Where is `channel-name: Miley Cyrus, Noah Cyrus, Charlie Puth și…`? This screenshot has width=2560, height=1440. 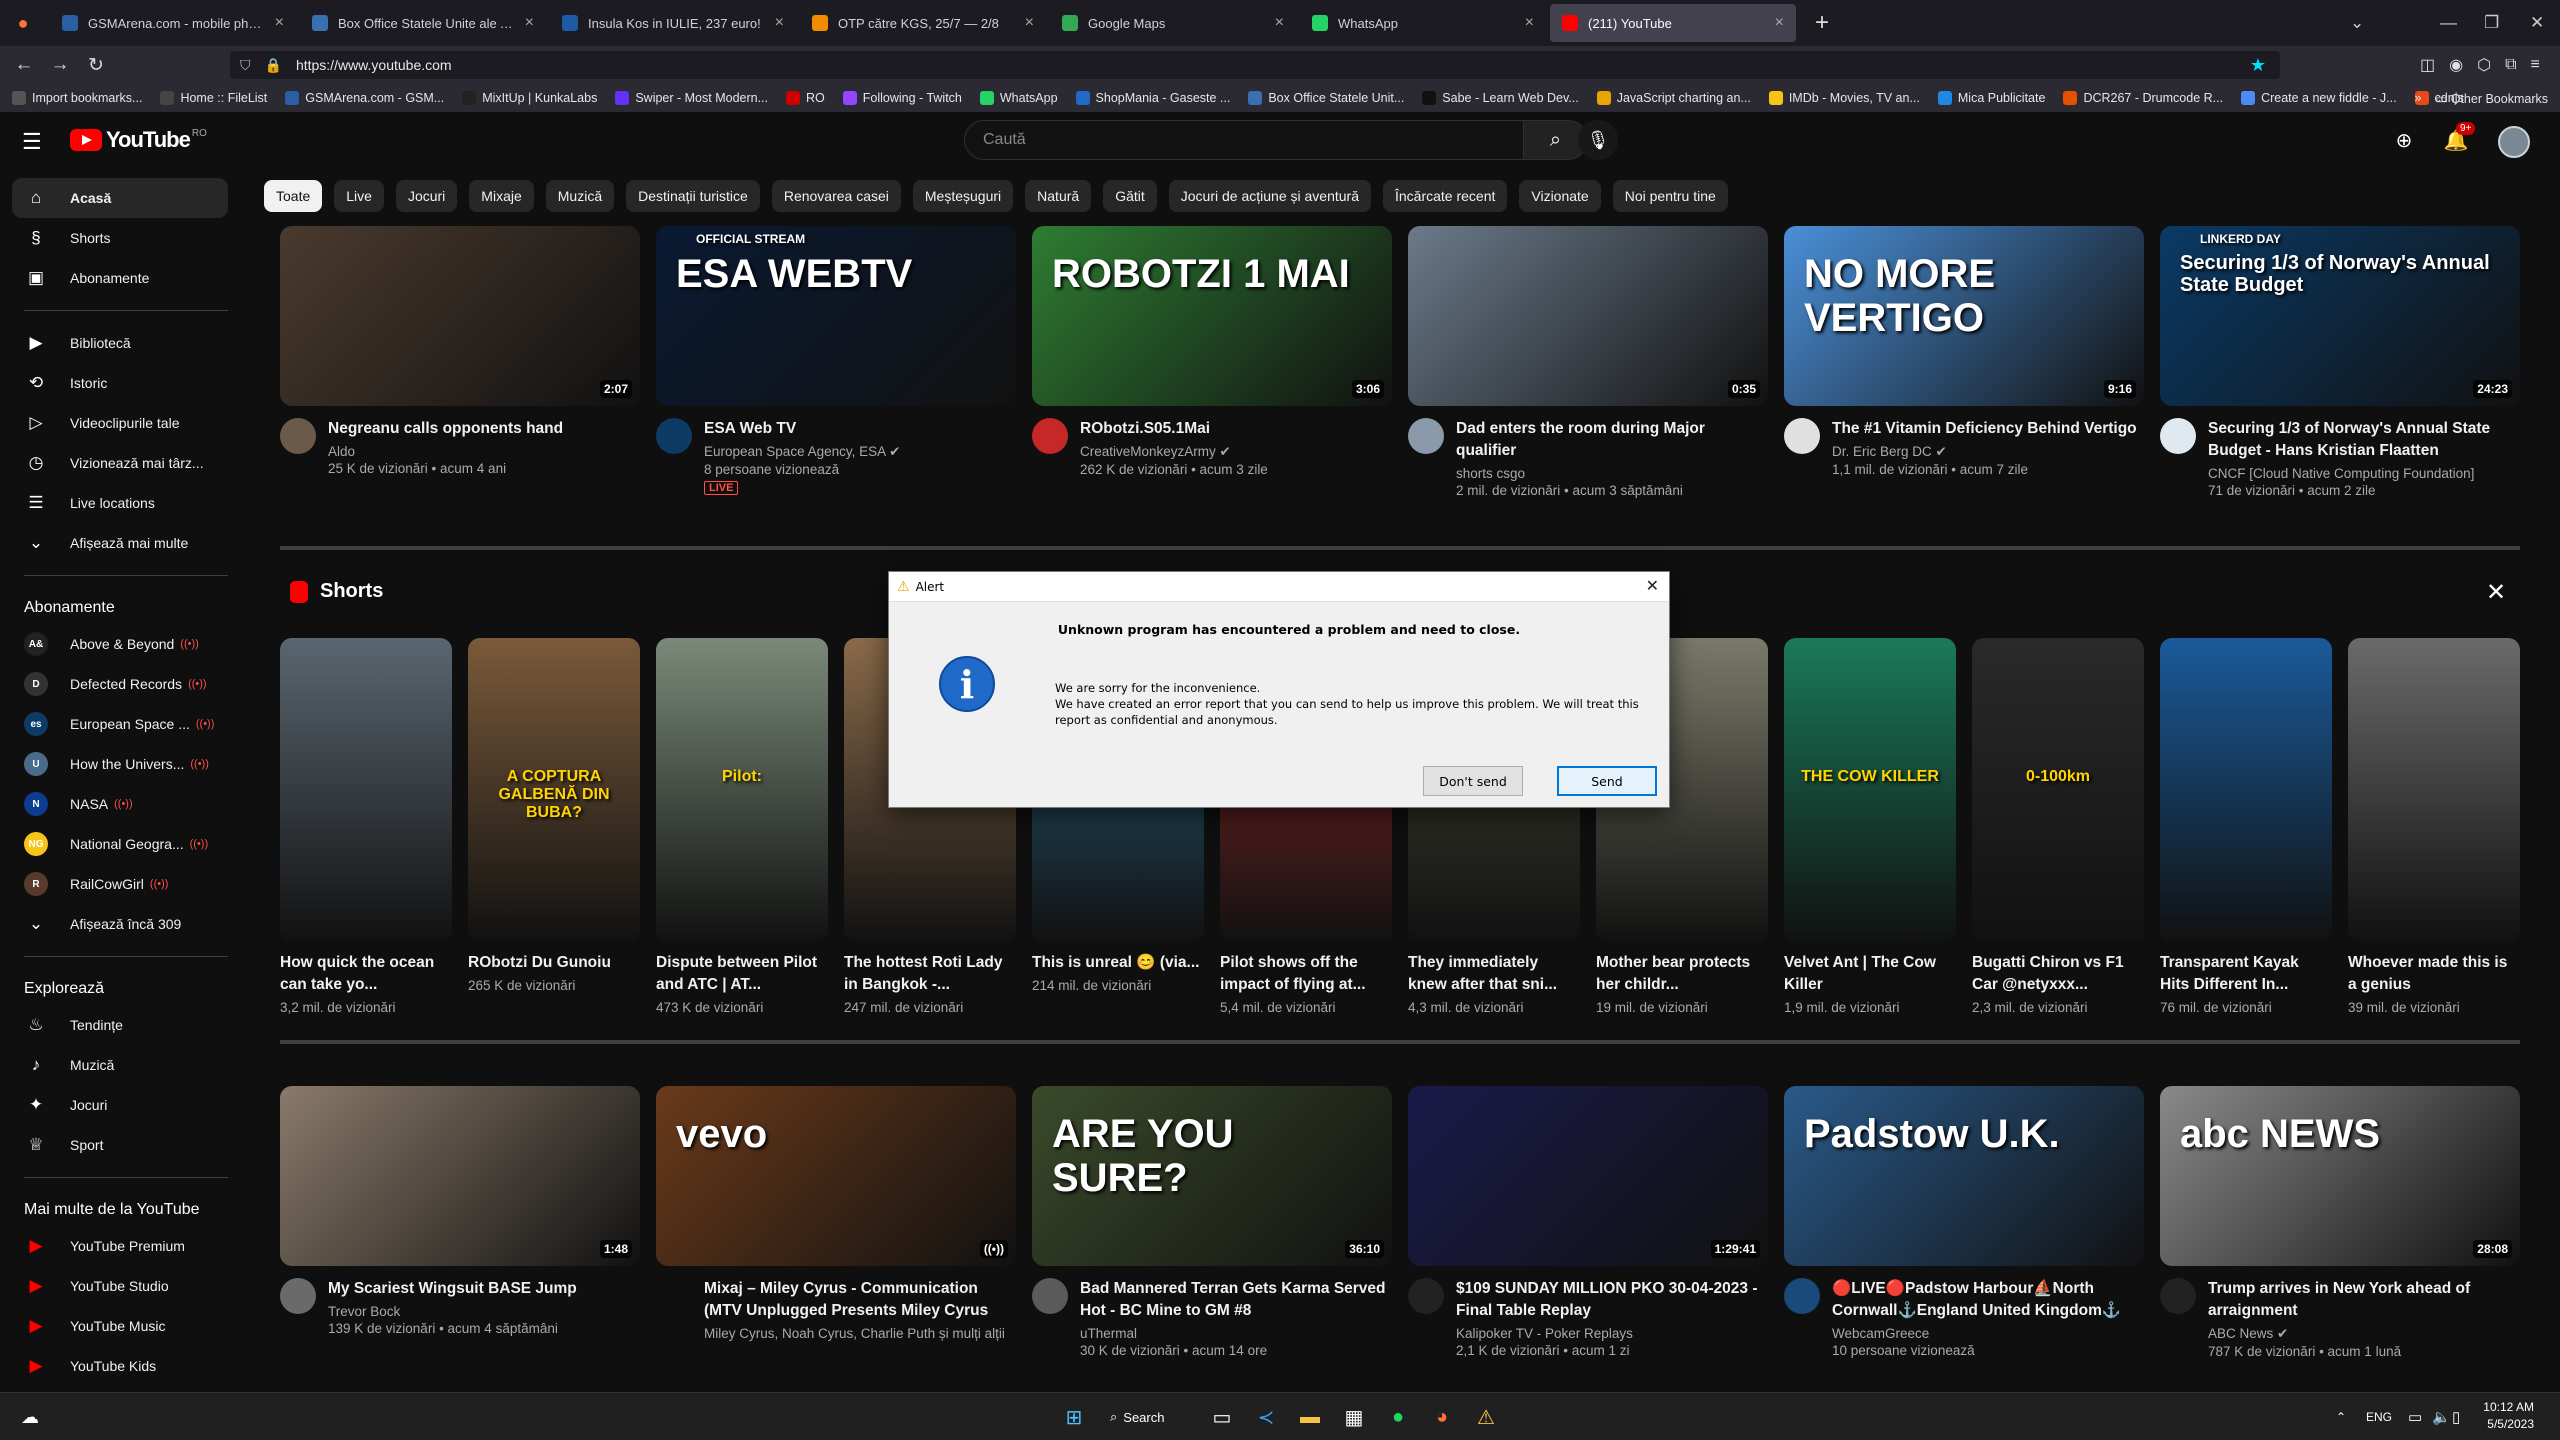
channel-name: Miley Cyrus, Noah Cyrus, Charlie Puth și… is located at coordinates (860, 1333).